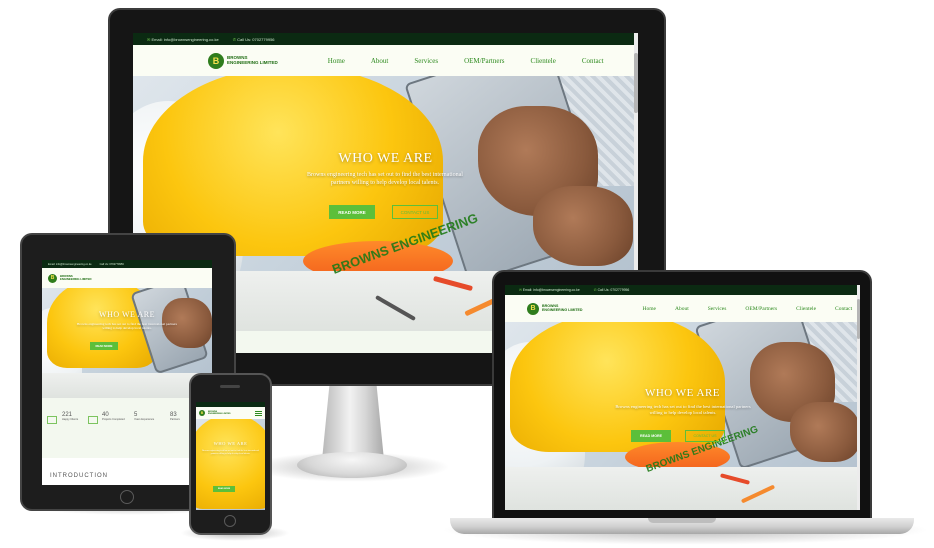 The height and width of the screenshot is (548, 934). Describe the element at coordinates (202, 413) in the screenshot. I see `phone-logo-mark: B` at that location.